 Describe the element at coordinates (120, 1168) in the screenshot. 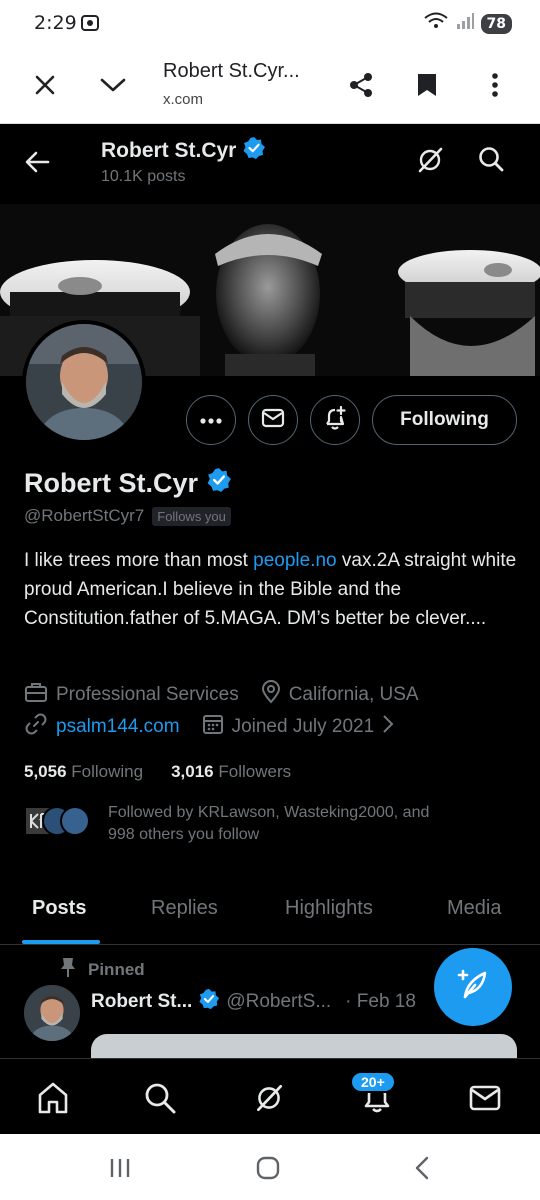

I see `recent-apps-icon` at that location.